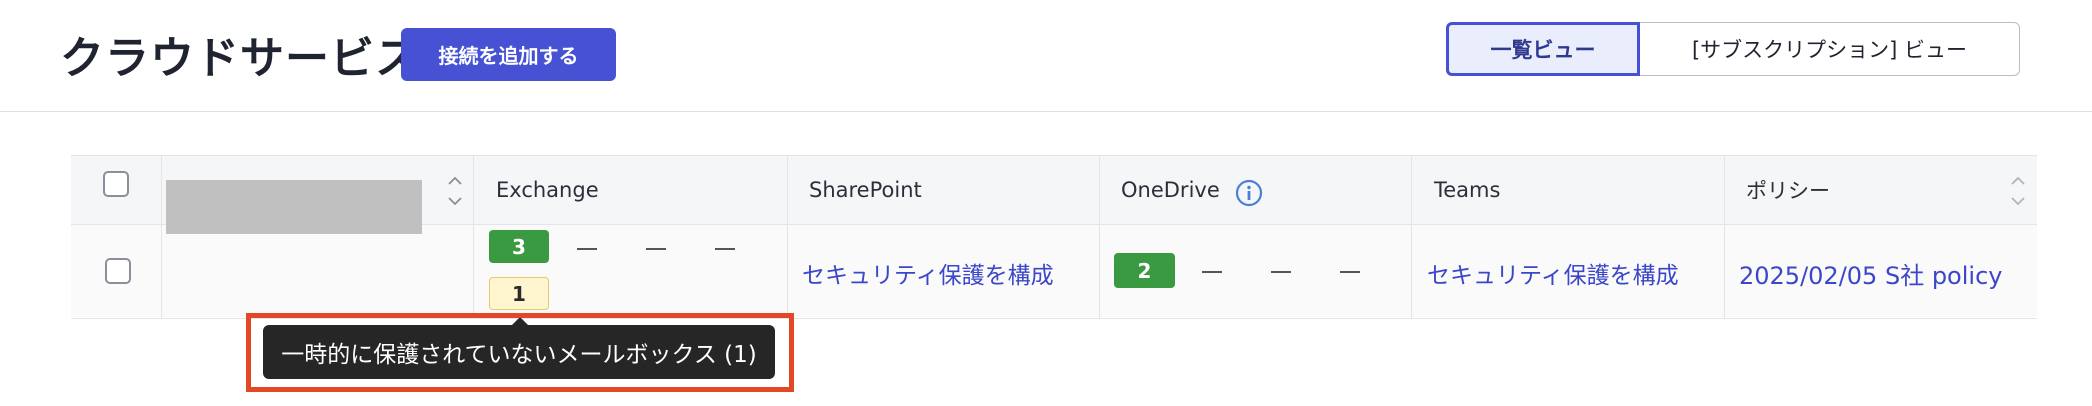 The image size is (2092, 406). What do you see at coordinates (519, 293) in the screenshot?
I see `exchange-unprotected-badge: 1` at bounding box center [519, 293].